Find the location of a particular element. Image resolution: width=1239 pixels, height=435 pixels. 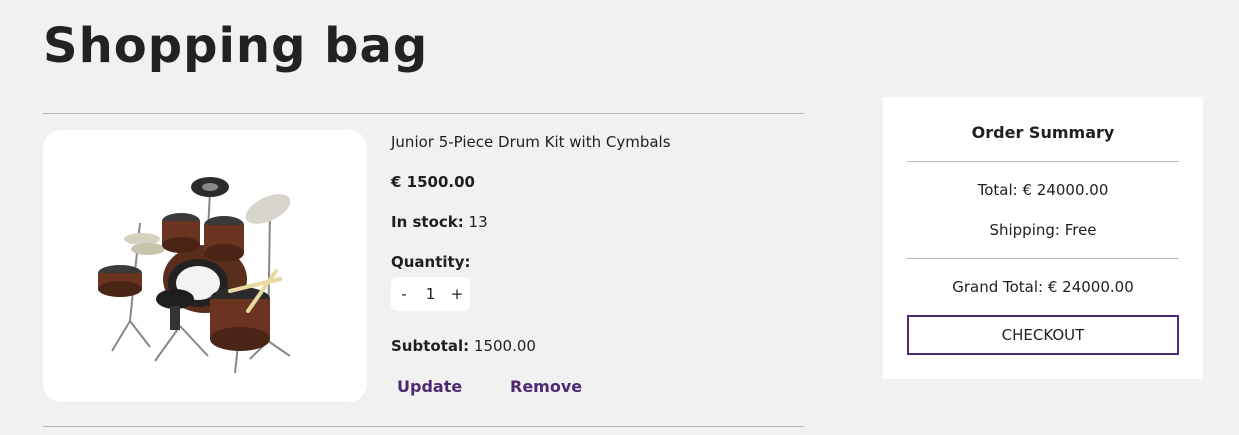

page-title: Shopping bag is located at coordinates (236, 46).